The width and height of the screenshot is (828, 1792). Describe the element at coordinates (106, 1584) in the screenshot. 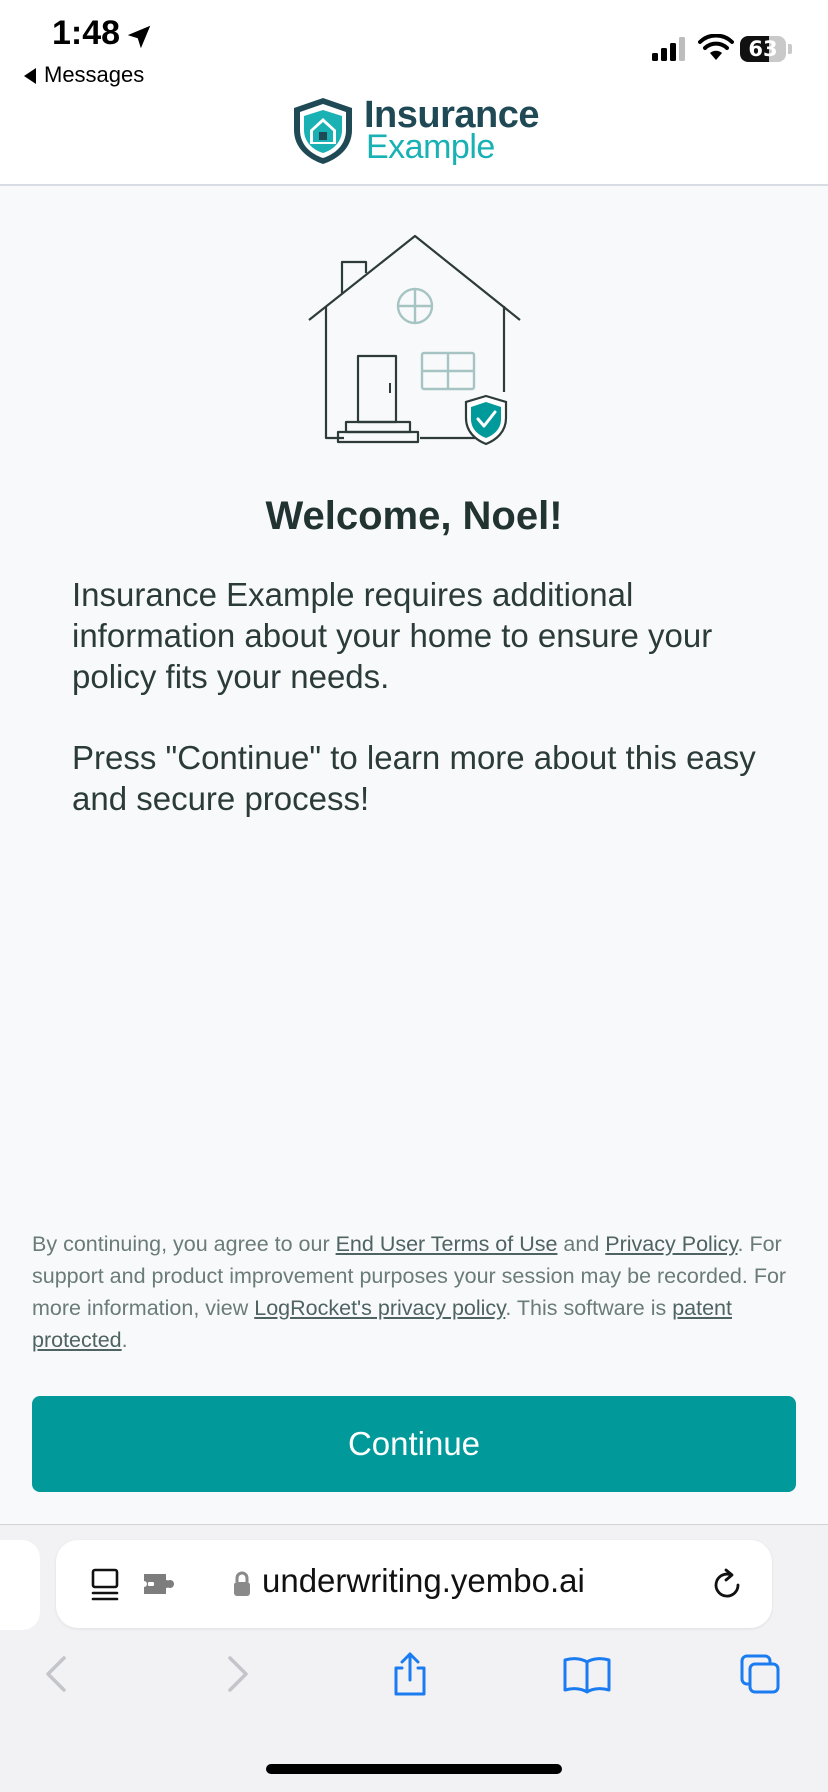

I see `reader-mode-icon` at that location.